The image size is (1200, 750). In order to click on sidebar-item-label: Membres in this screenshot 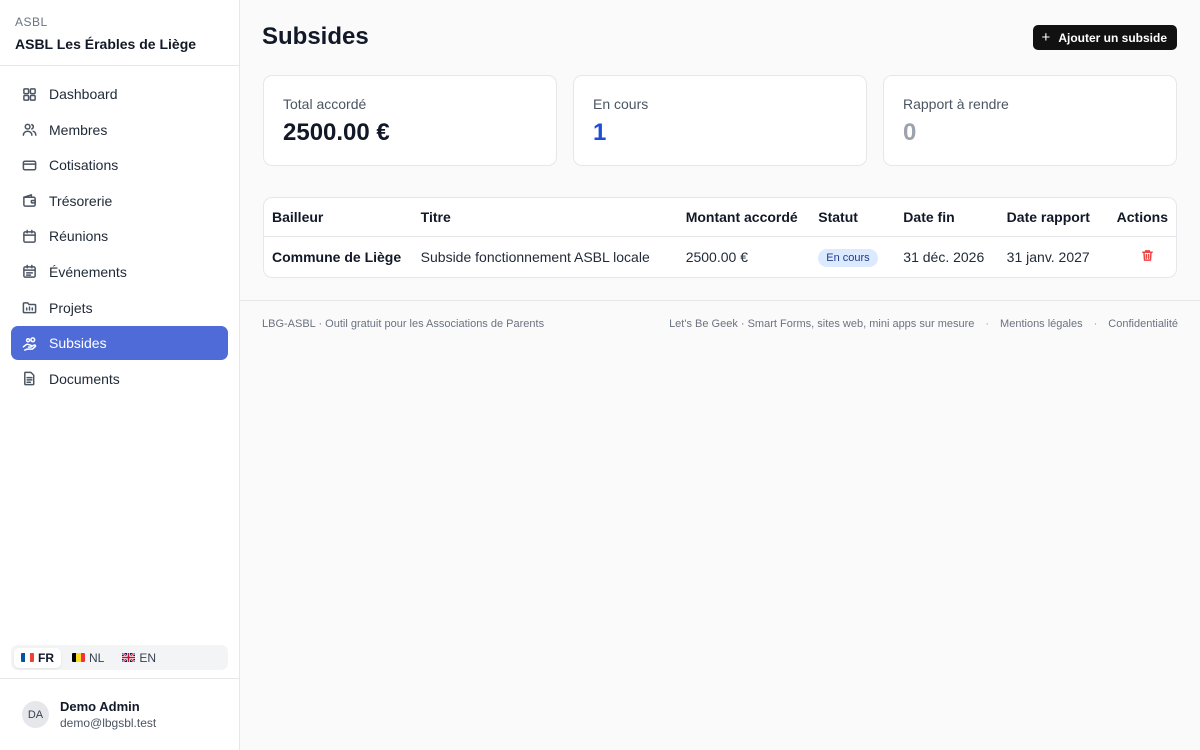, I will do `click(78, 129)`.